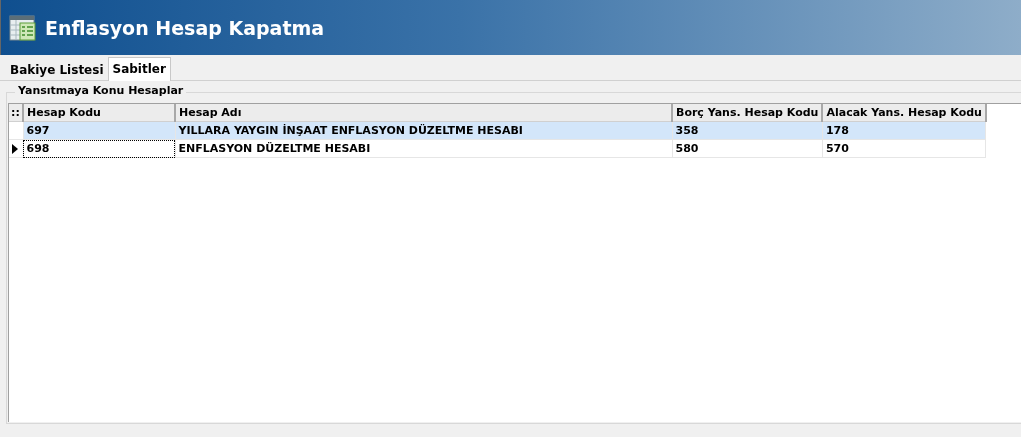 The height and width of the screenshot is (437, 1021). Describe the element at coordinates (747, 113) in the screenshot. I see `column-header: Borç Yans. Hesap Kodu` at that location.